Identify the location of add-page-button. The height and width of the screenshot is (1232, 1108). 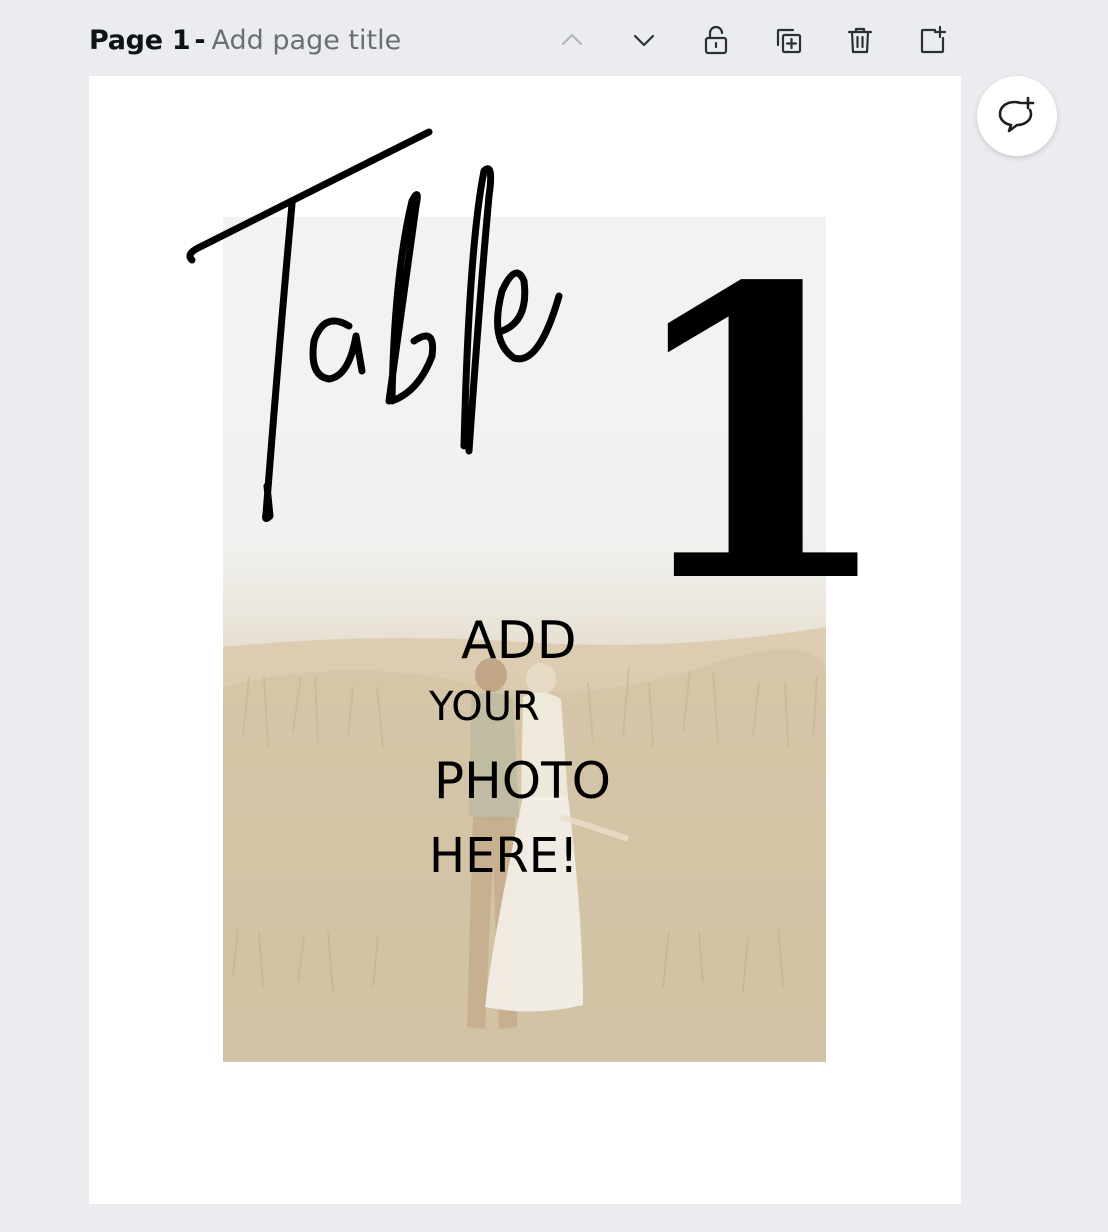
(932, 40).